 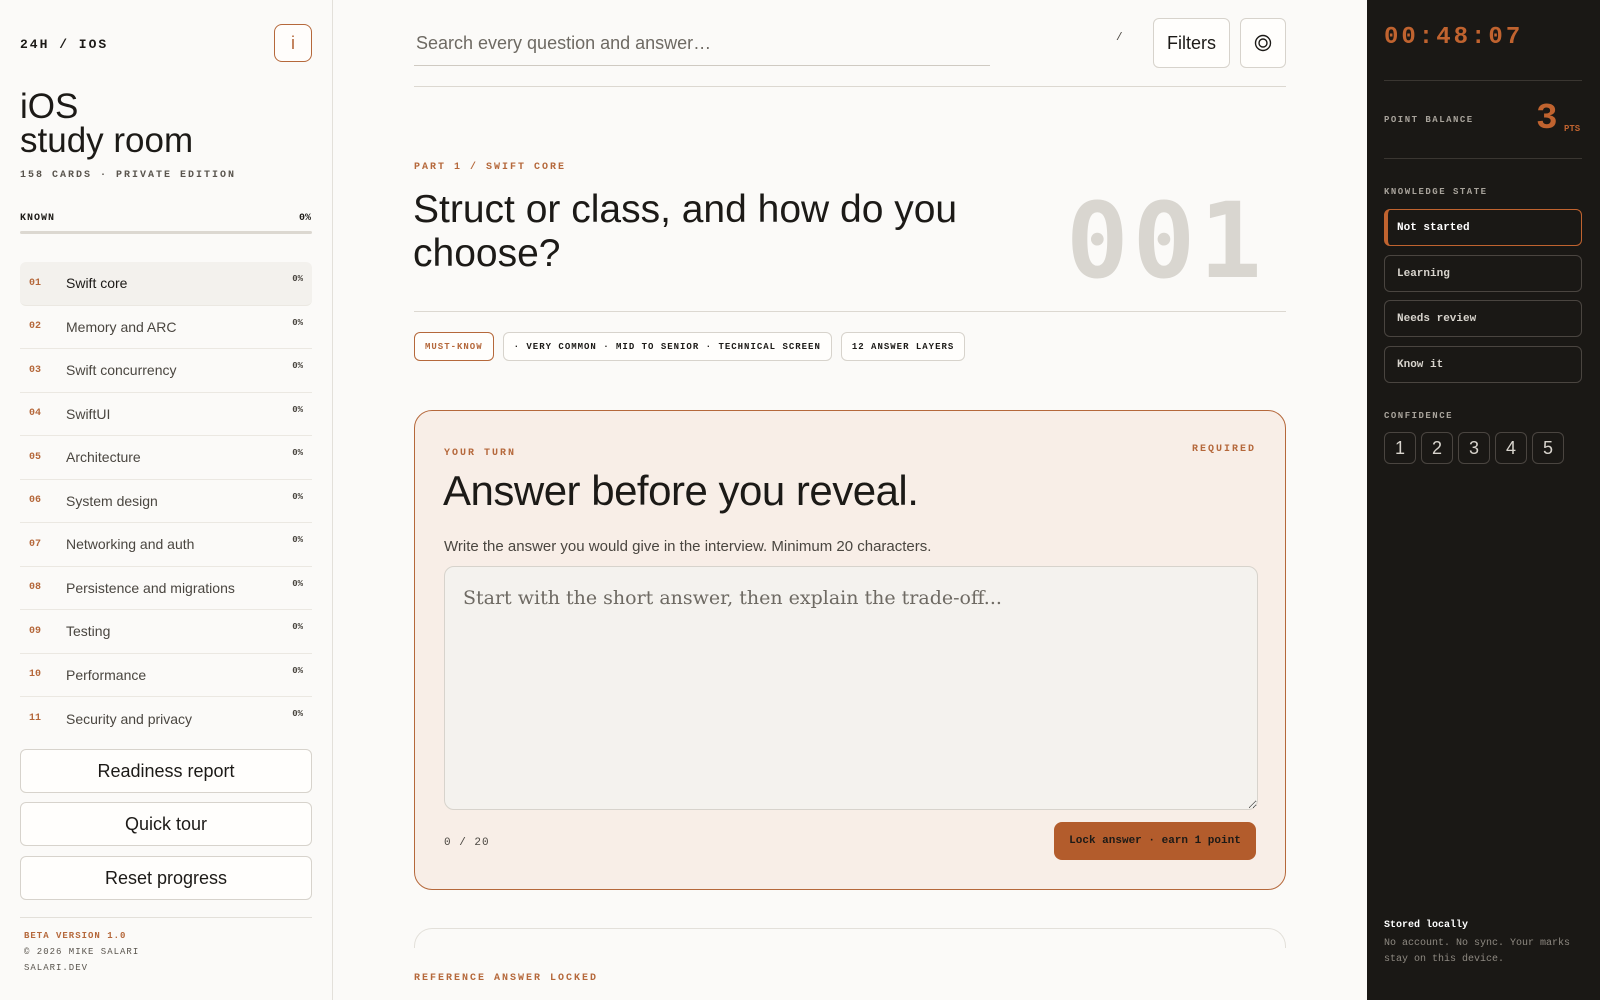 What do you see at coordinates (166, 414) in the screenshot?
I see `topic-item-swiftui: 04 SwiftUI 0%` at bounding box center [166, 414].